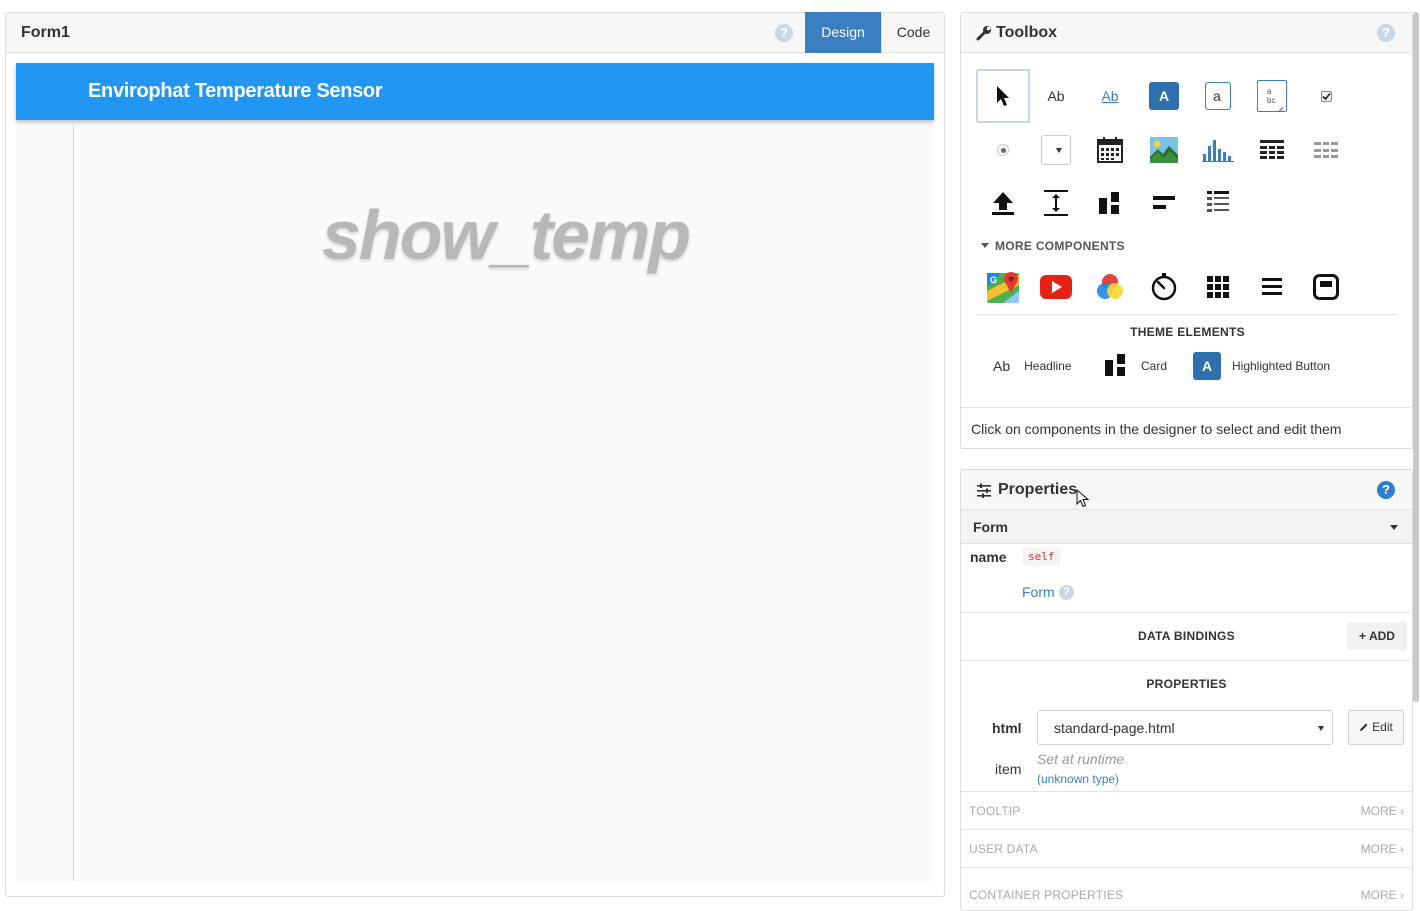 The image size is (1420, 911). What do you see at coordinates (1003, 849) in the screenshot?
I see `section-title: USER DATA` at bounding box center [1003, 849].